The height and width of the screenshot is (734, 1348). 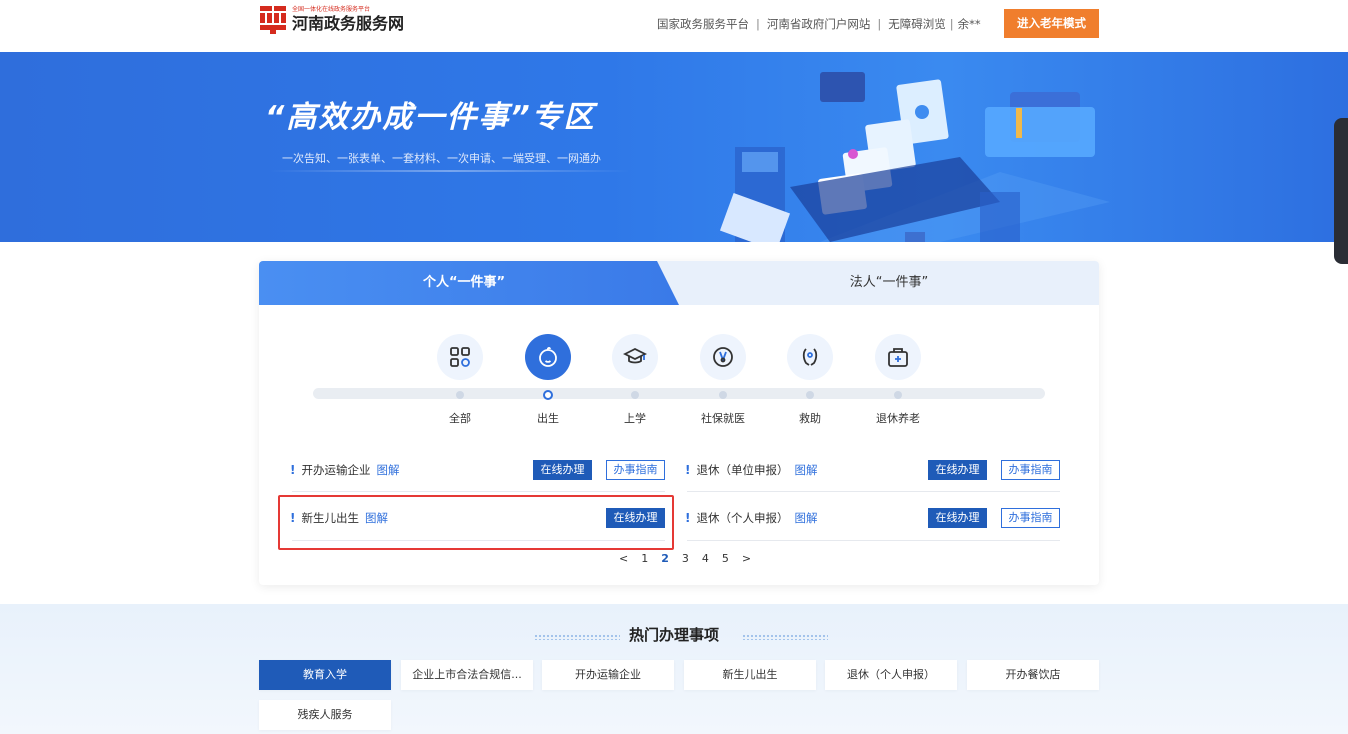 I want to click on hot-item-restaurant: 开办餐饮店, so click(x=1033, y=675).